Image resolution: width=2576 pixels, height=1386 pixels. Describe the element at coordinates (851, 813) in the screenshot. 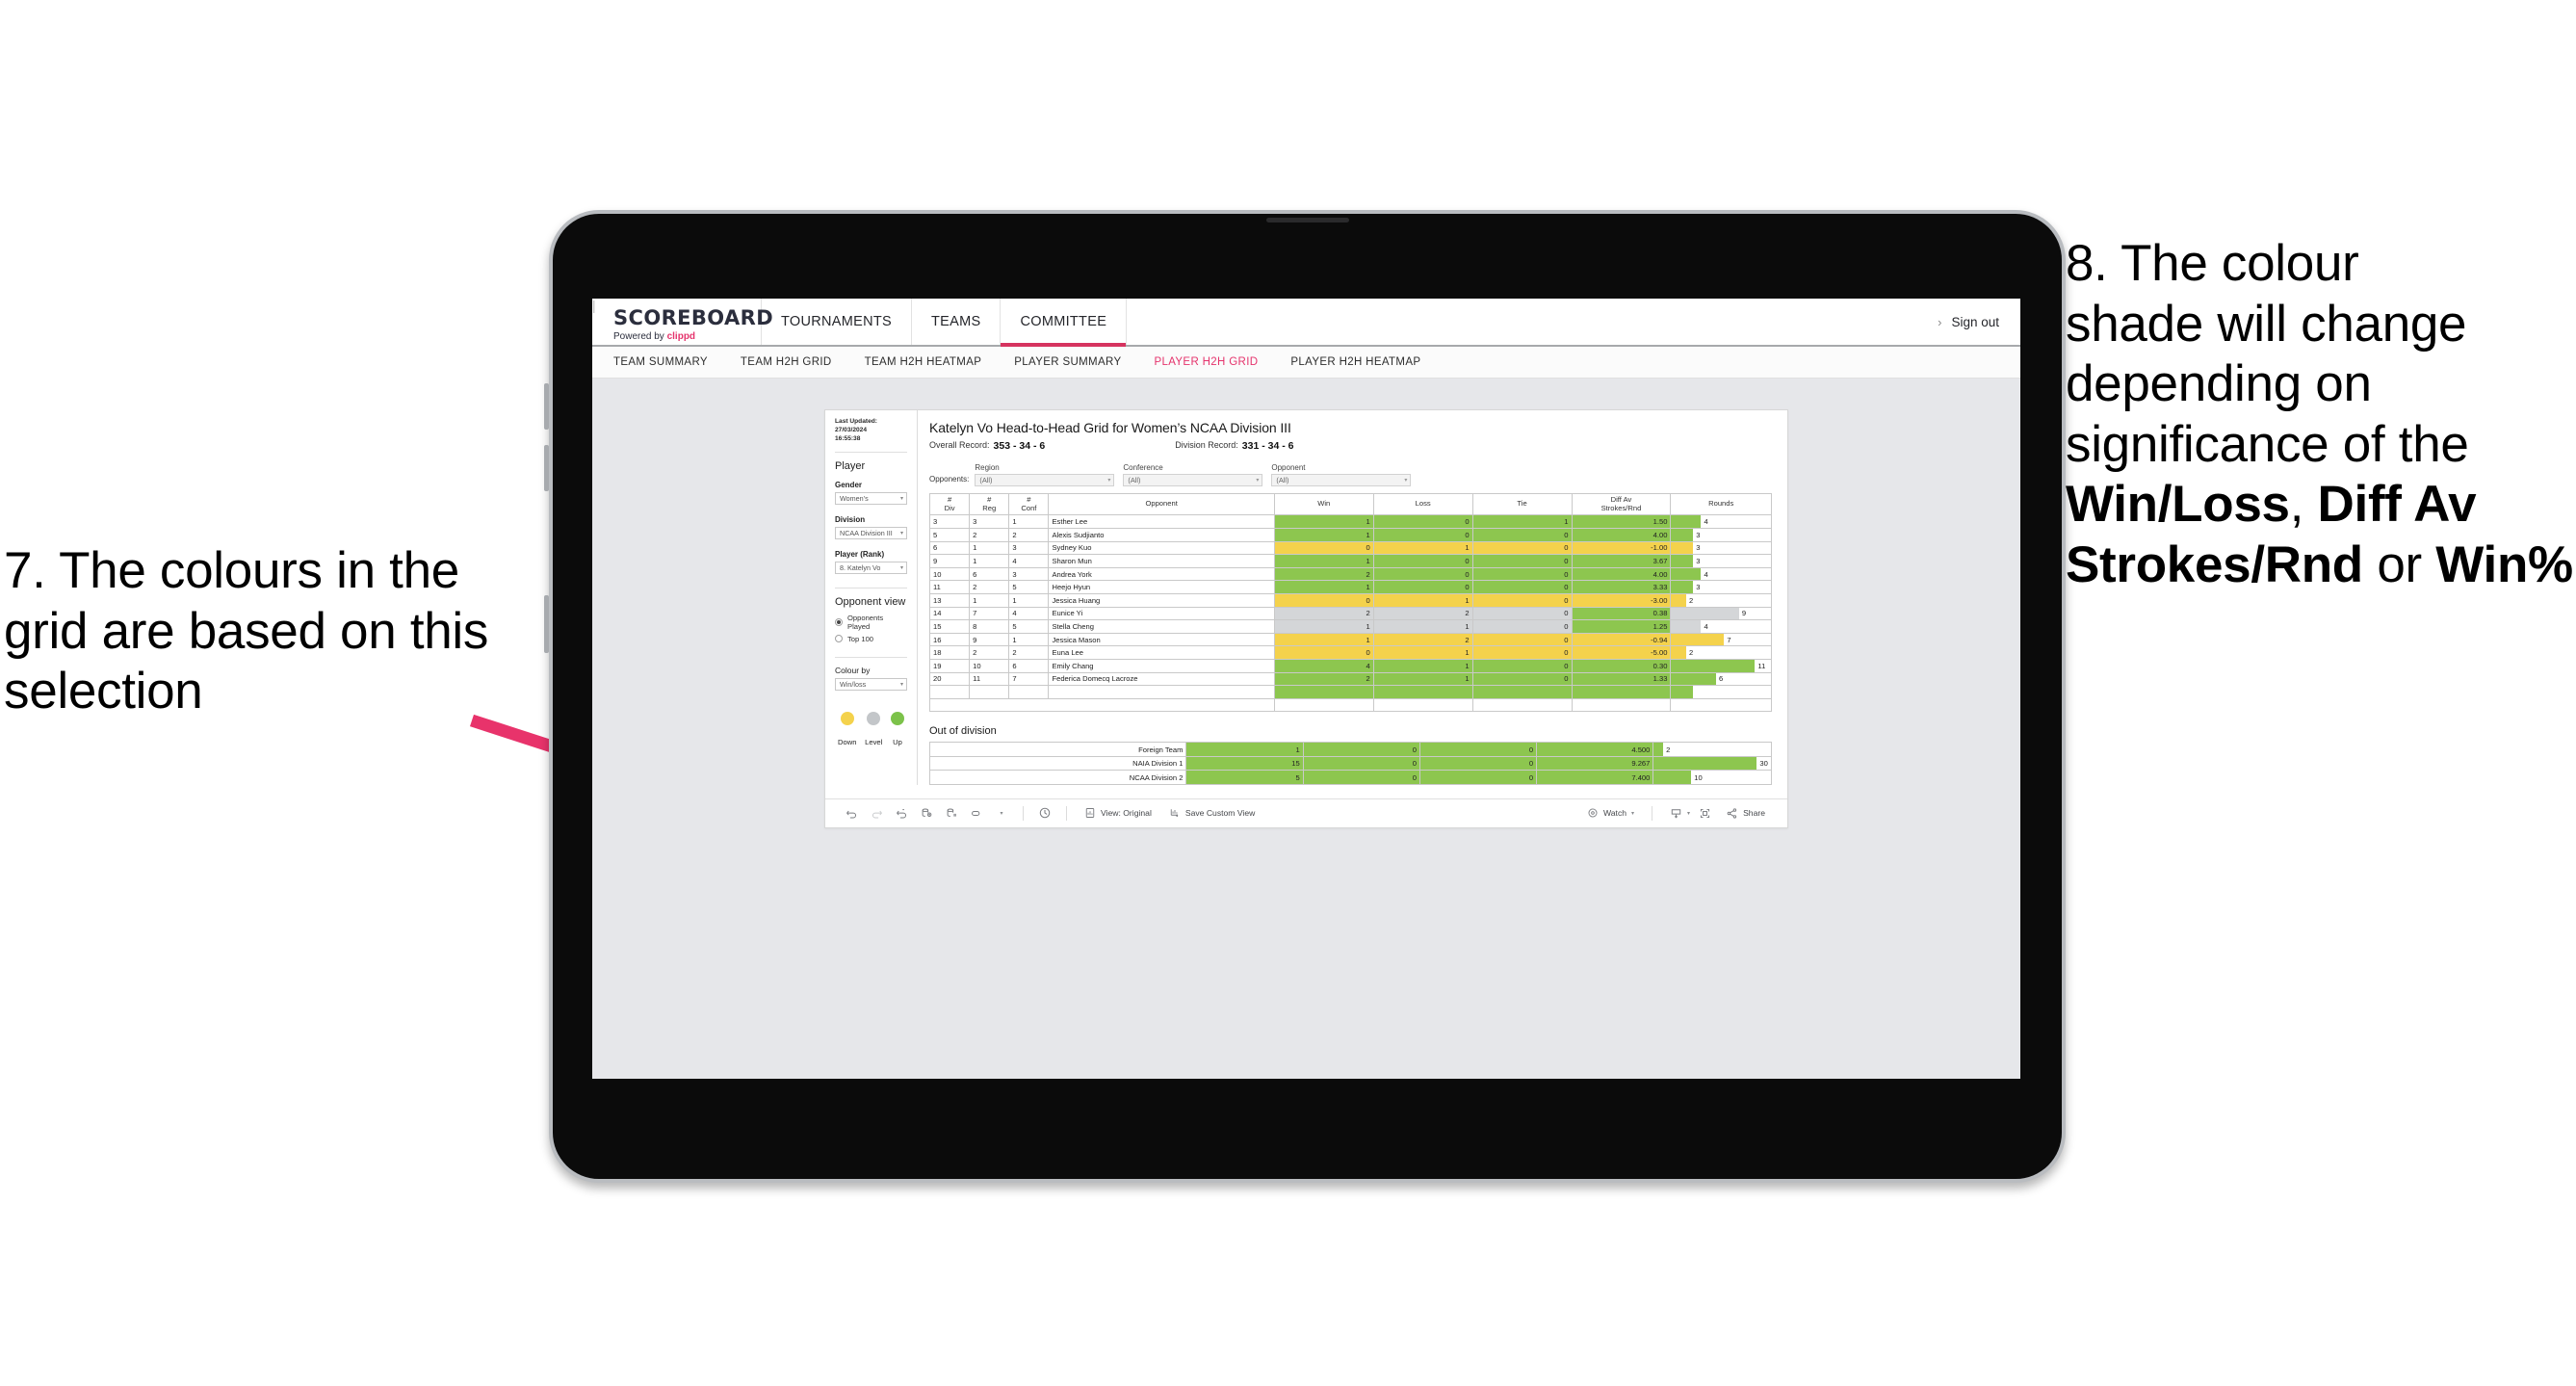

I see `undo-icon` at that location.